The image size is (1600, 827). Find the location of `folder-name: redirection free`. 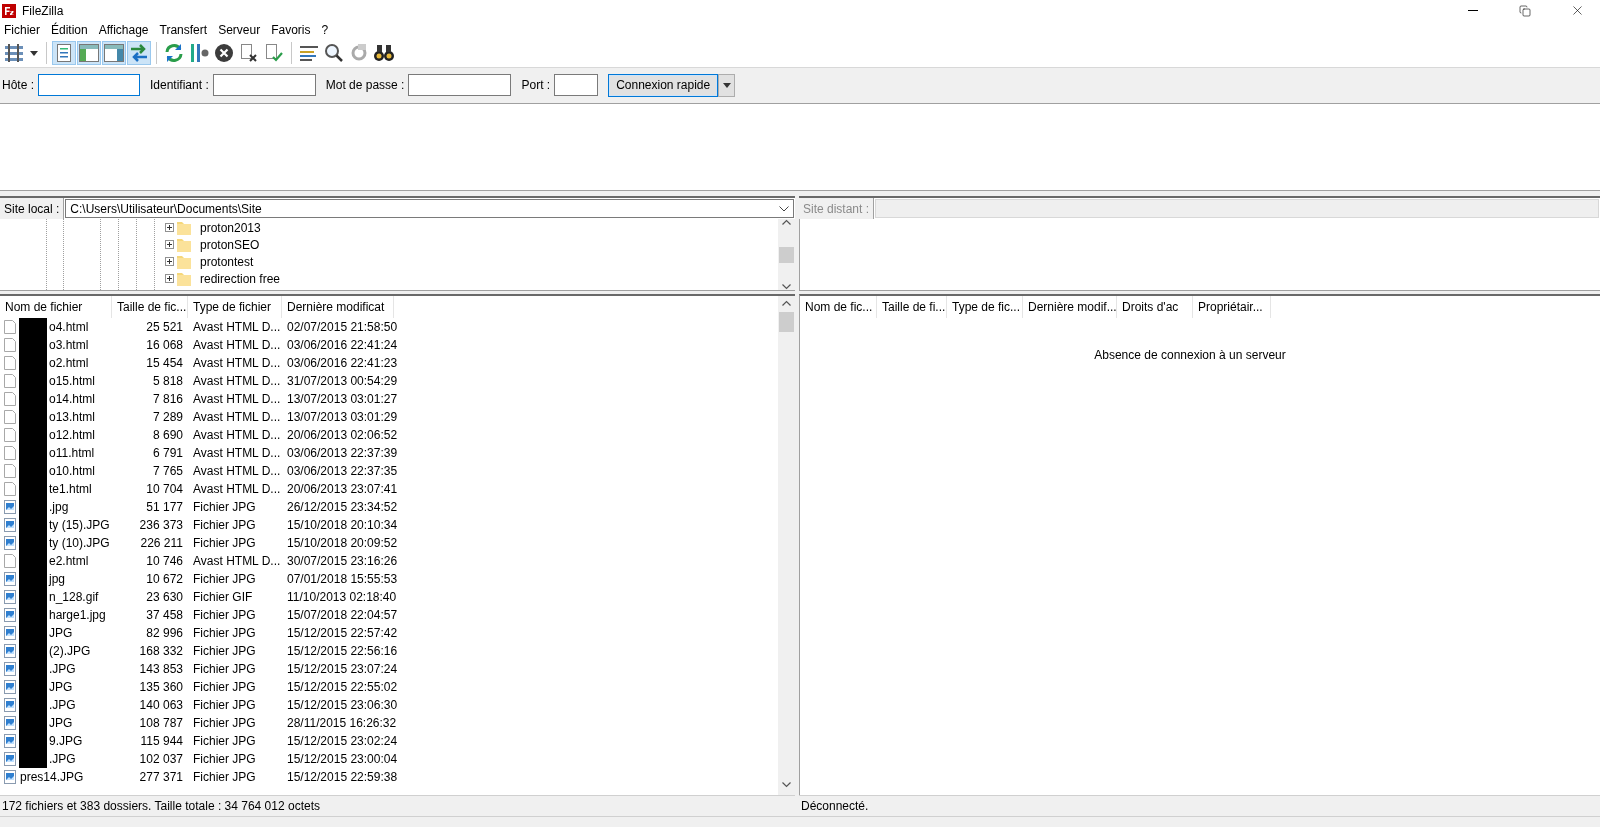

folder-name: redirection free is located at coordinates (240, 278).